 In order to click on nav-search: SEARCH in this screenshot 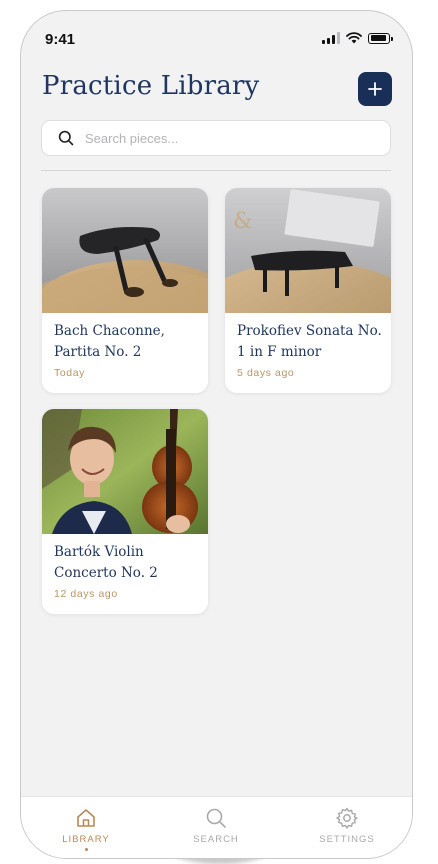, I will do `click(216, 826)`.